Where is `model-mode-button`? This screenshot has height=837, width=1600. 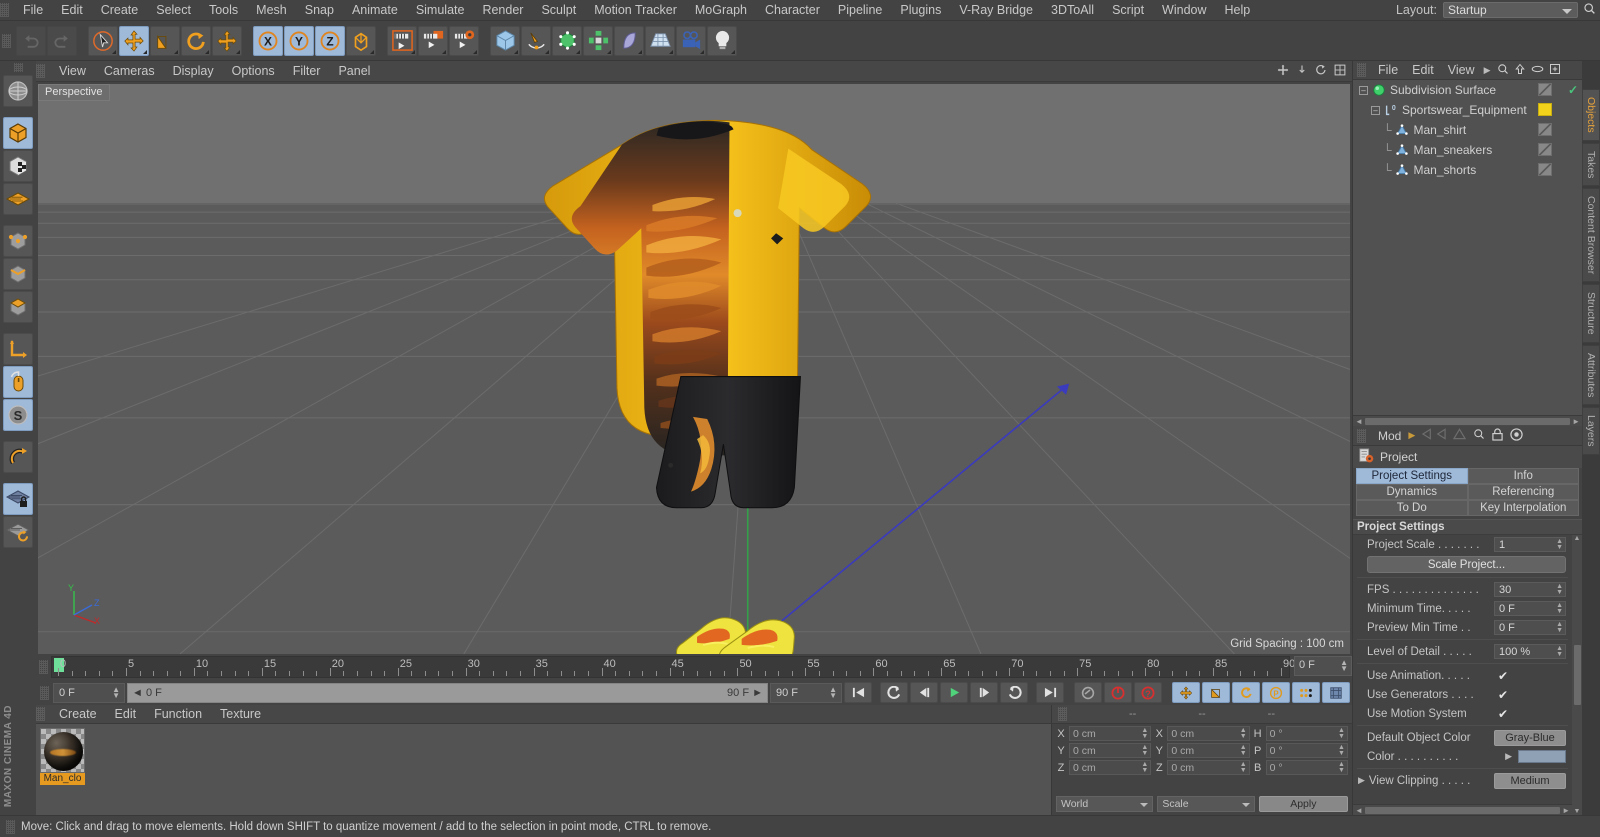
model-mode-button is located at coordinates (18, 133).